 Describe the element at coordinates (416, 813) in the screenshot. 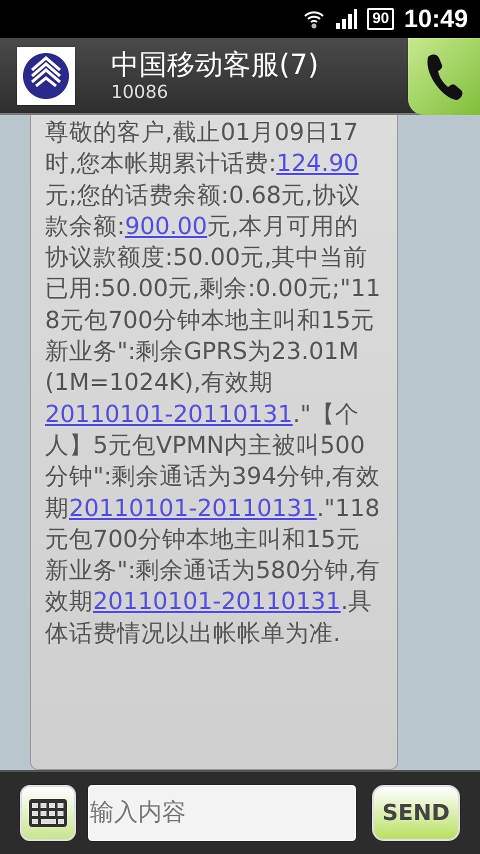

I see `send-button: SEND` at that location.